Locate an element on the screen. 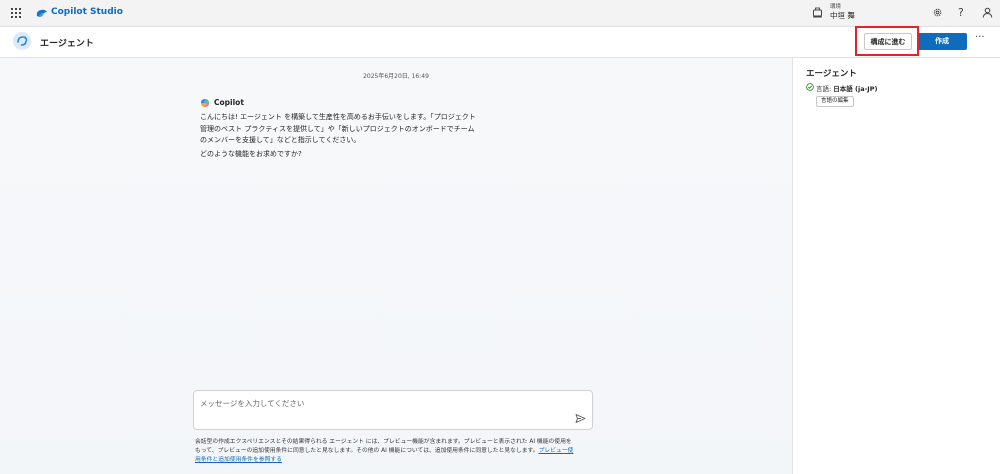  environment-value: 中垣 舞 is located at coordinates (842, 15).